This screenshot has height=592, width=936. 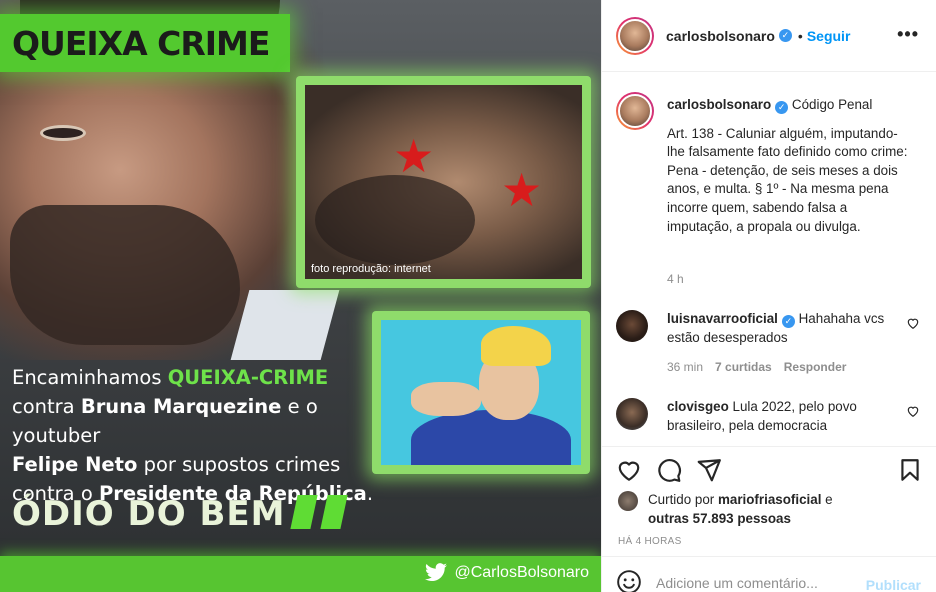 What do you see at coordinates (756, 583) in the screenshot?
I see `comment-input` at bounding box center [756, 583].